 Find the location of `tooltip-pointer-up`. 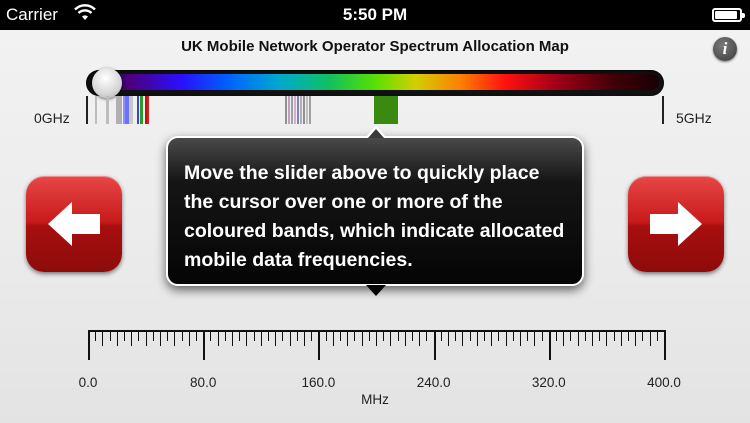

tooltip-pointer-up is located at coordinates (376, 132).